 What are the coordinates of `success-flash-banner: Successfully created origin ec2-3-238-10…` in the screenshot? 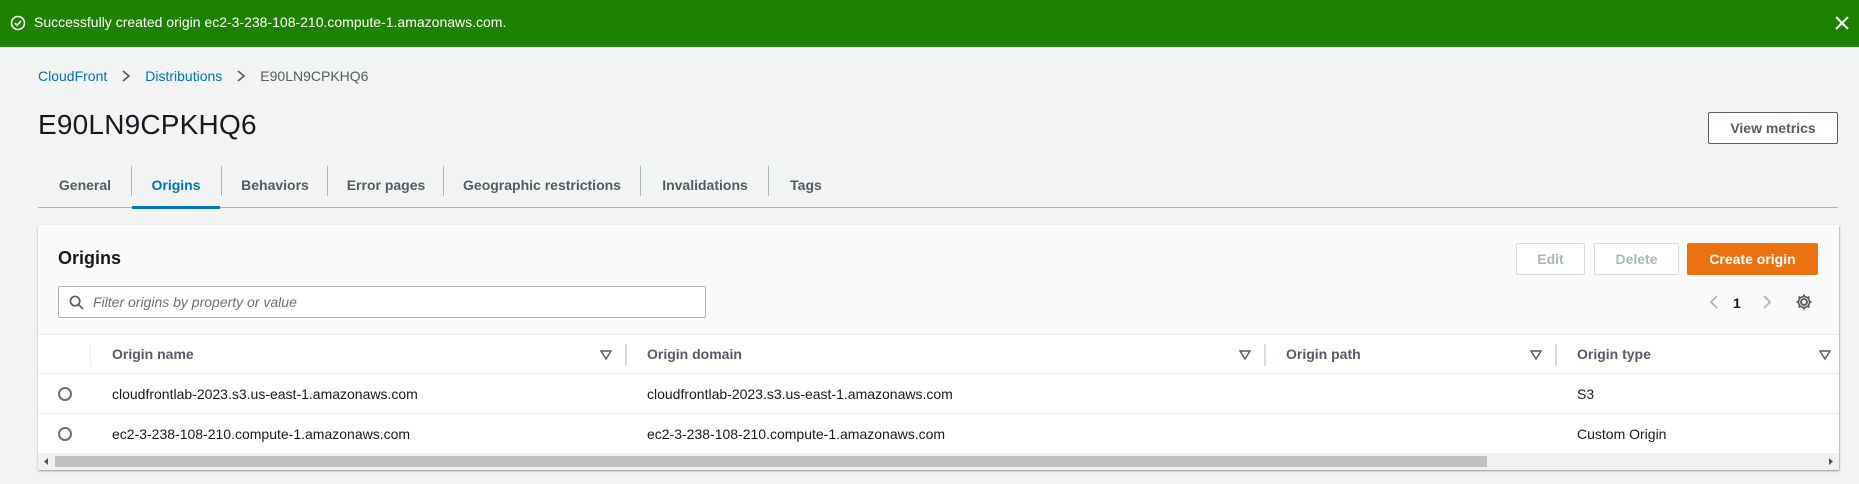 It's located at (929, 23).